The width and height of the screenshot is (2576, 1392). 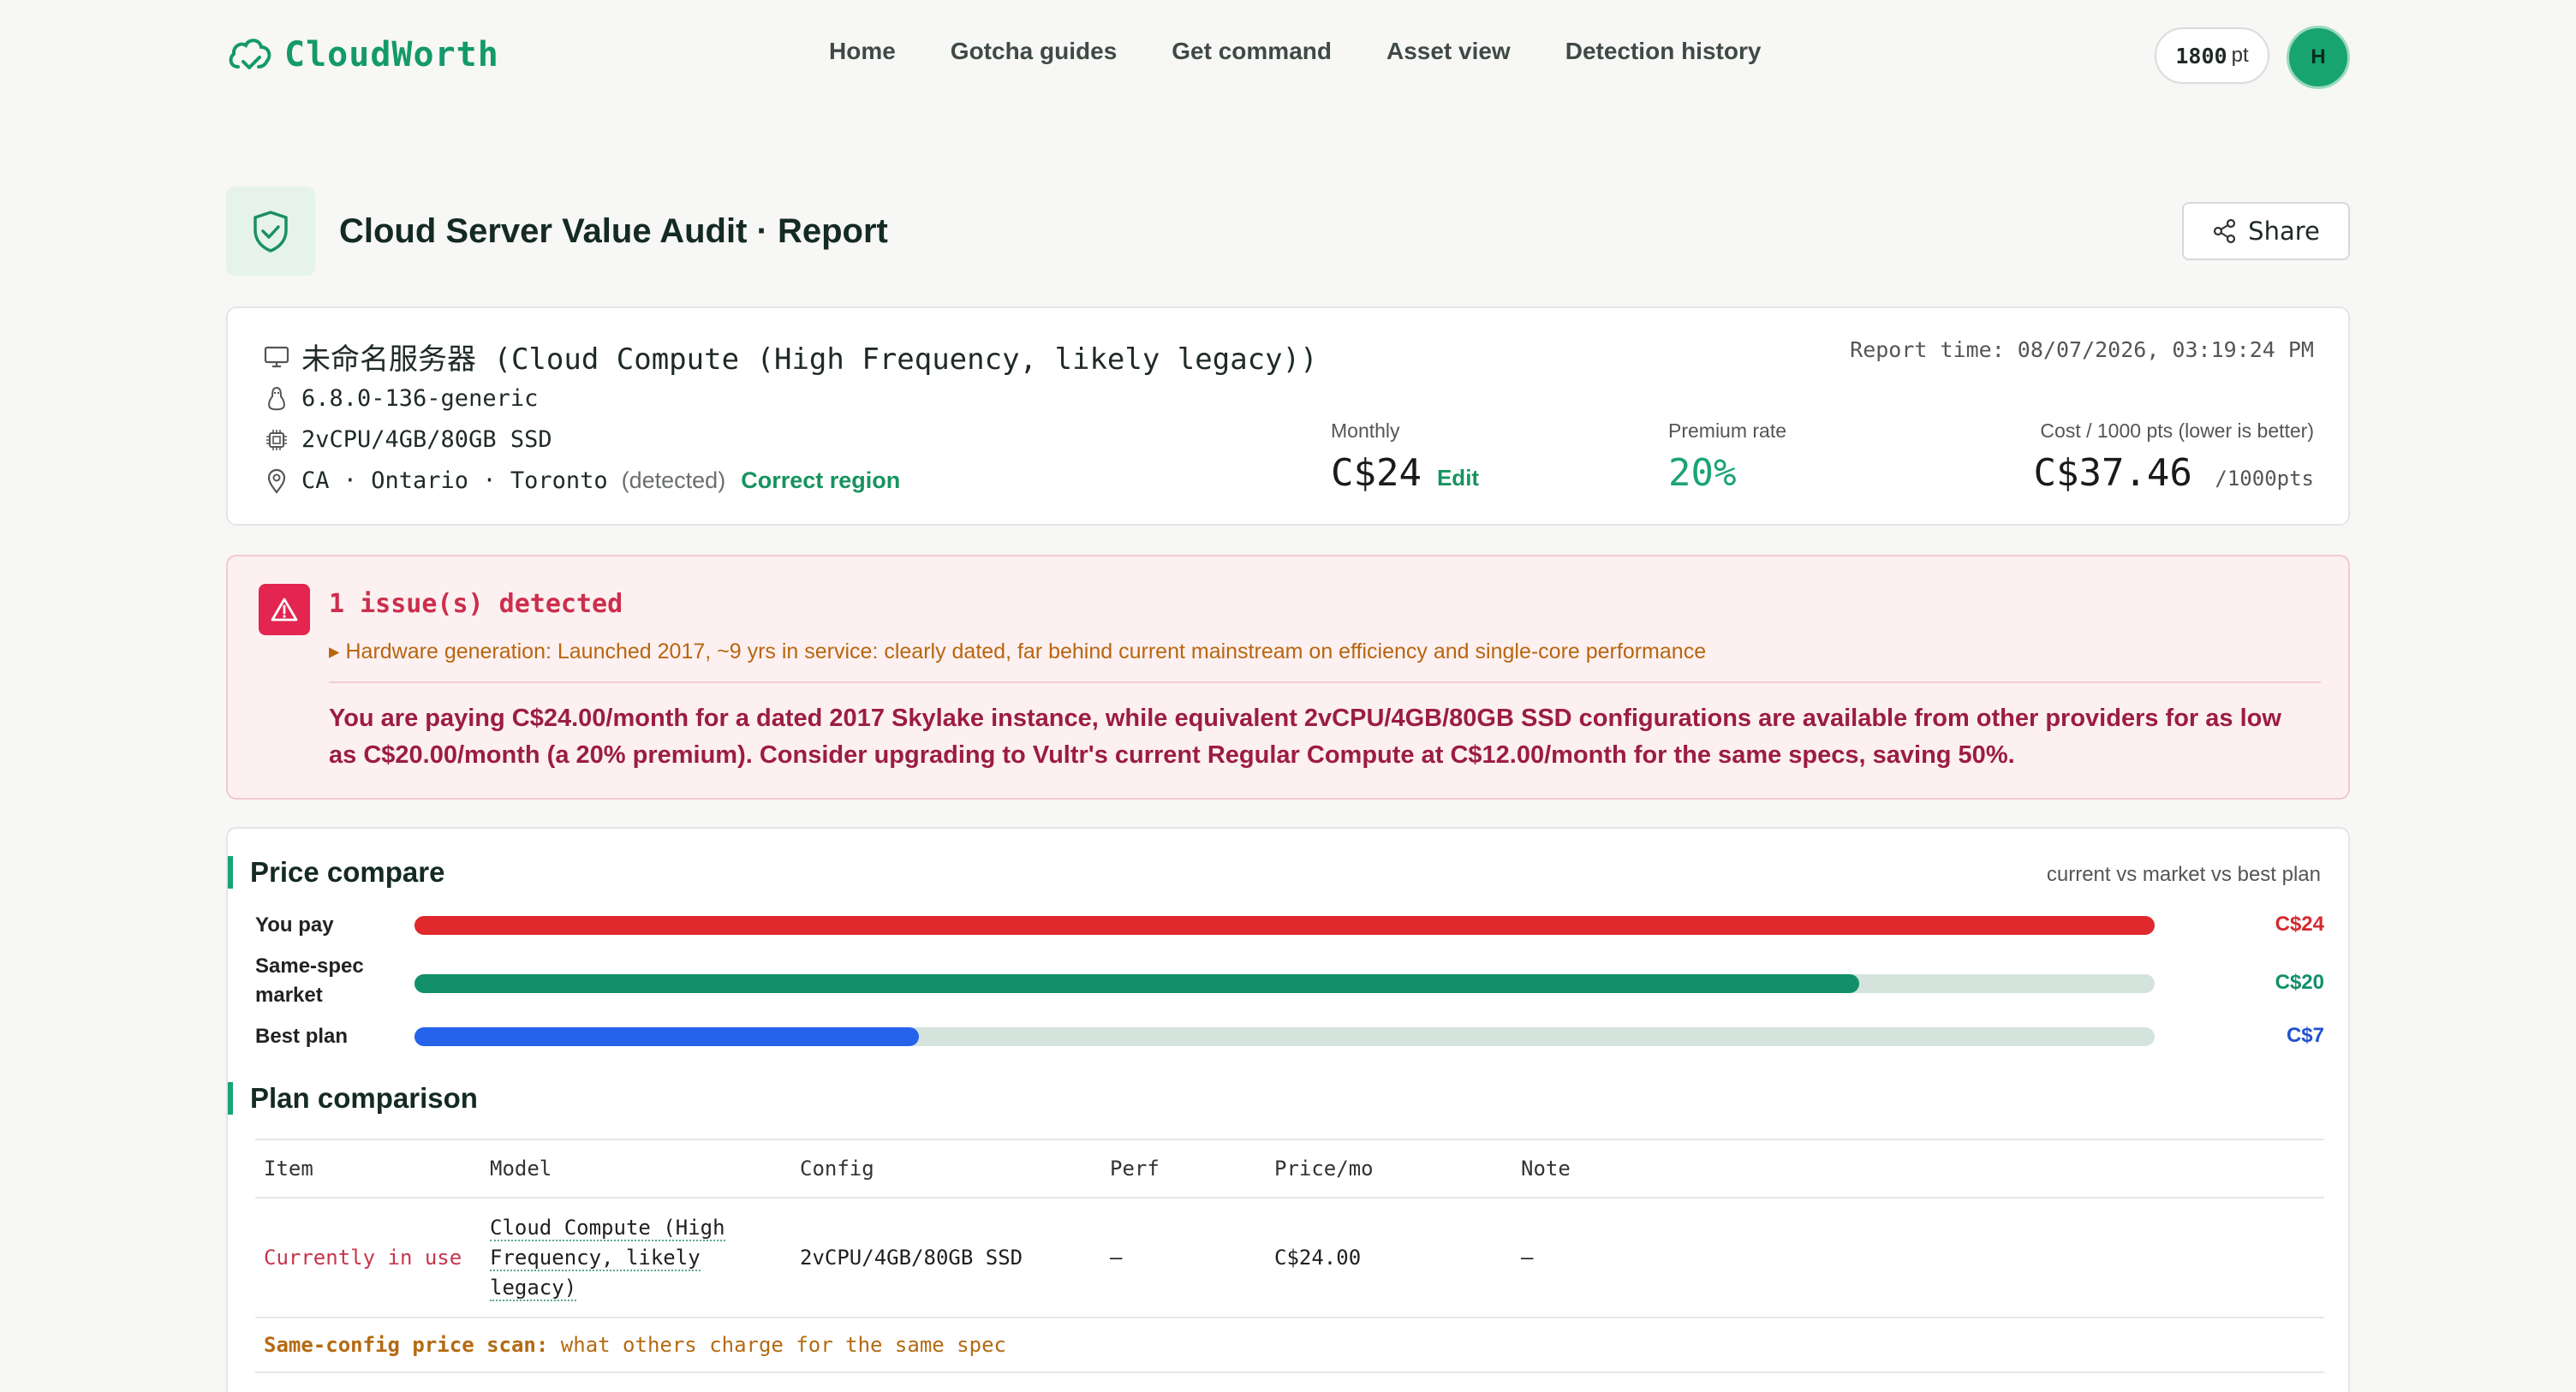 What do you see at coordinates (1365, 430) in the screenshot?
I see `monthly-label: Monthly` at bounding box center [1365, 430].